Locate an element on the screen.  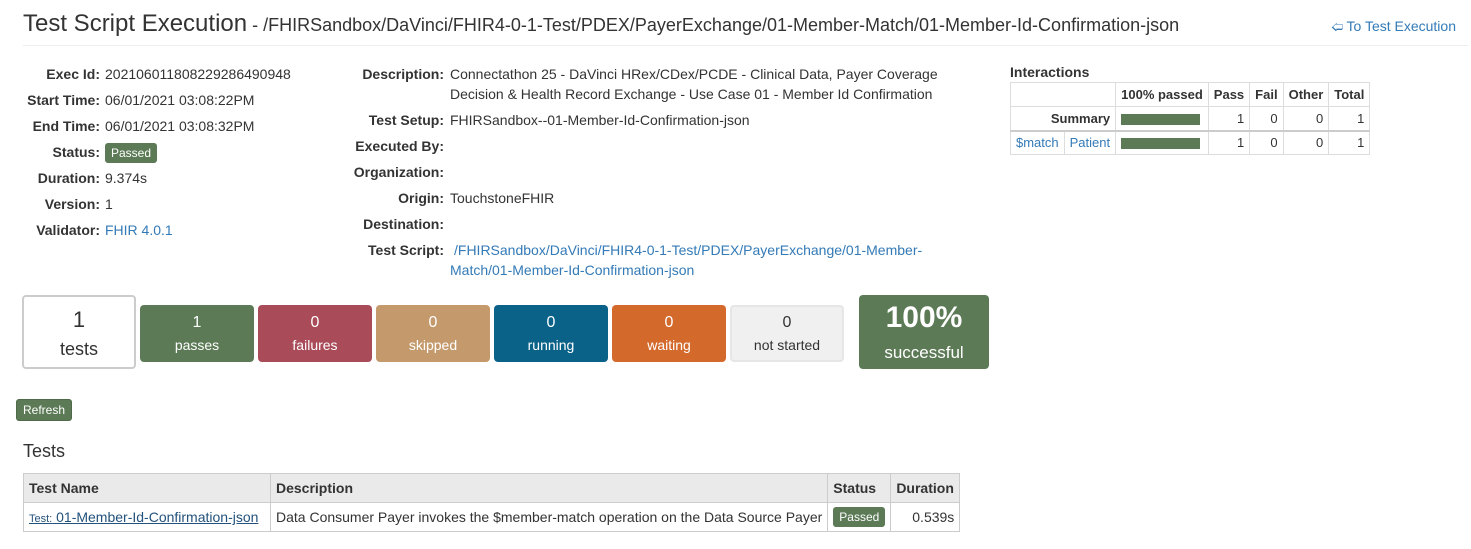
test-status-cell: Passed is located at coordinates (859, 517).